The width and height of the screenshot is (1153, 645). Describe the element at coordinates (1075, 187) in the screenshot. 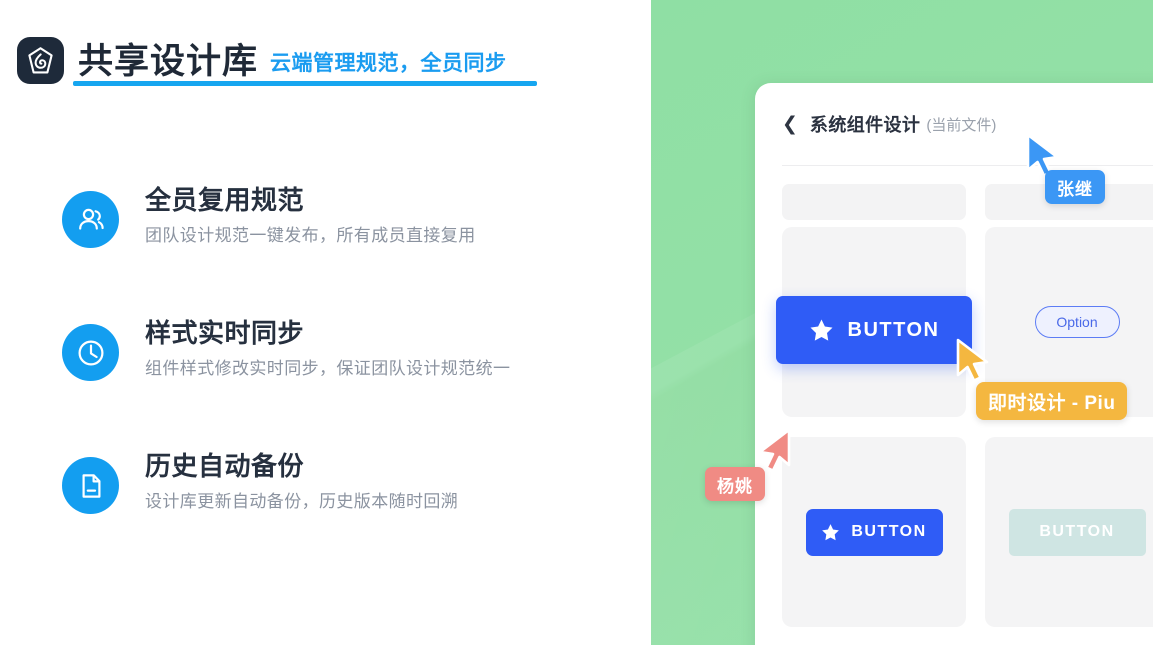

I see `collaborator-name-tag-zhangji: 张继` at that location.